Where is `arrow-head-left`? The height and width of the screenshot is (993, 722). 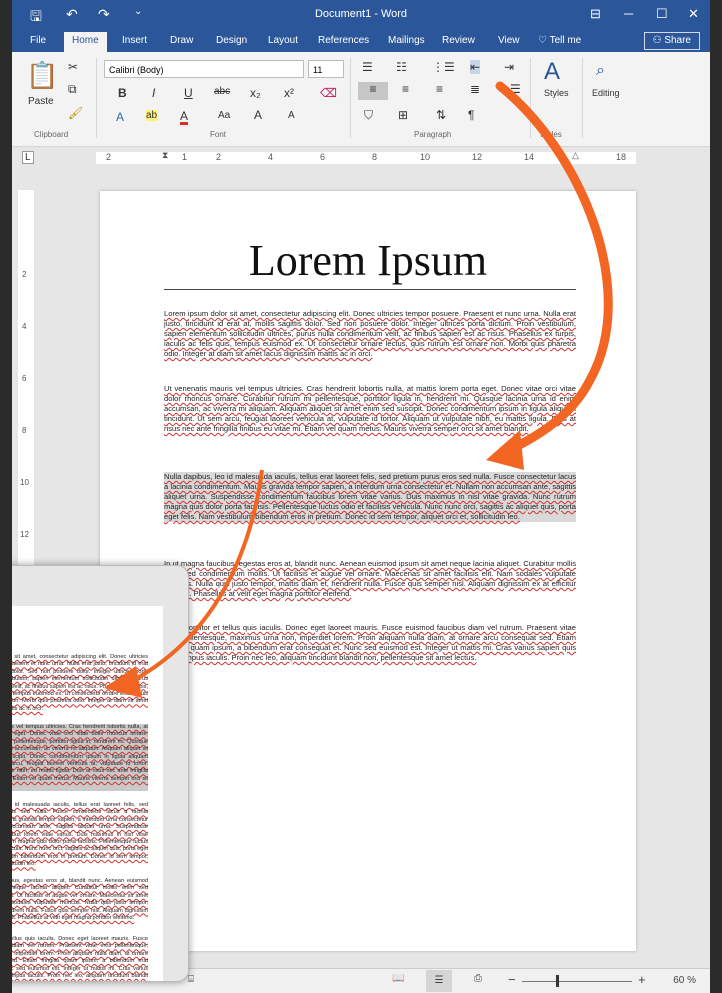
arrow-head-left is located at coordinates (123, 682).